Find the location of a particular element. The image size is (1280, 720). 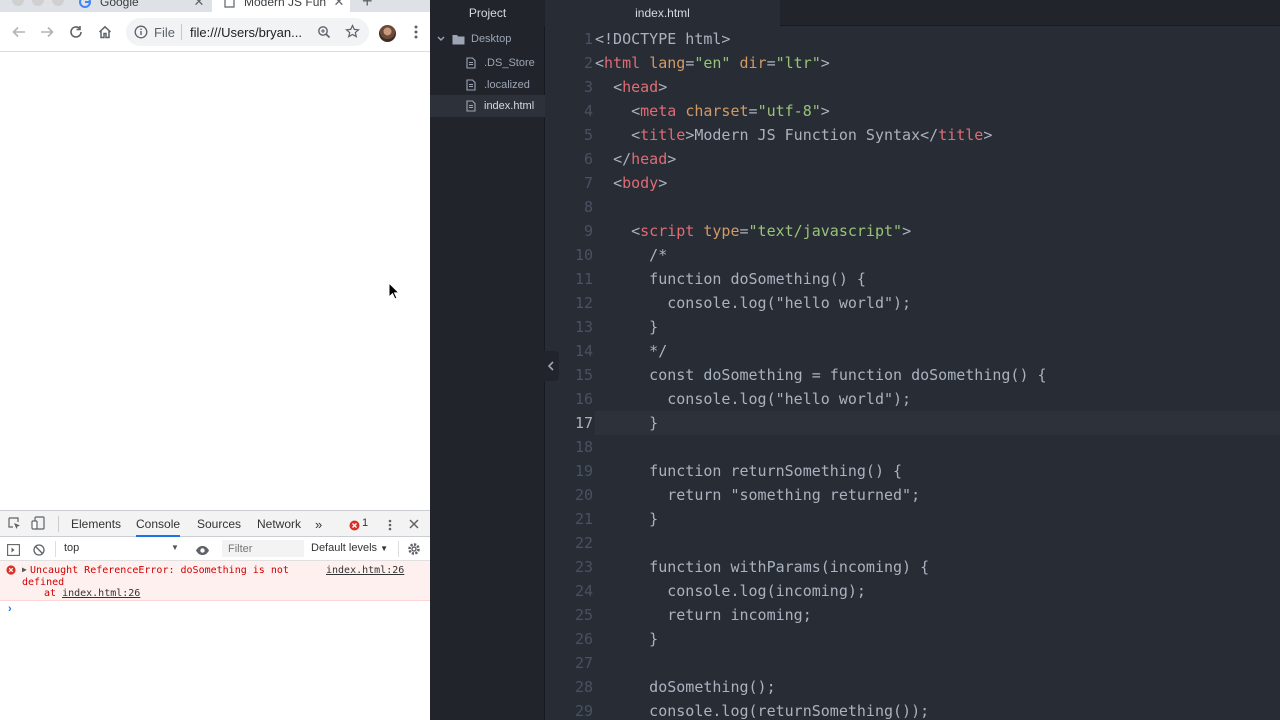

line-number: 3 is located at coordinates (588, 87).